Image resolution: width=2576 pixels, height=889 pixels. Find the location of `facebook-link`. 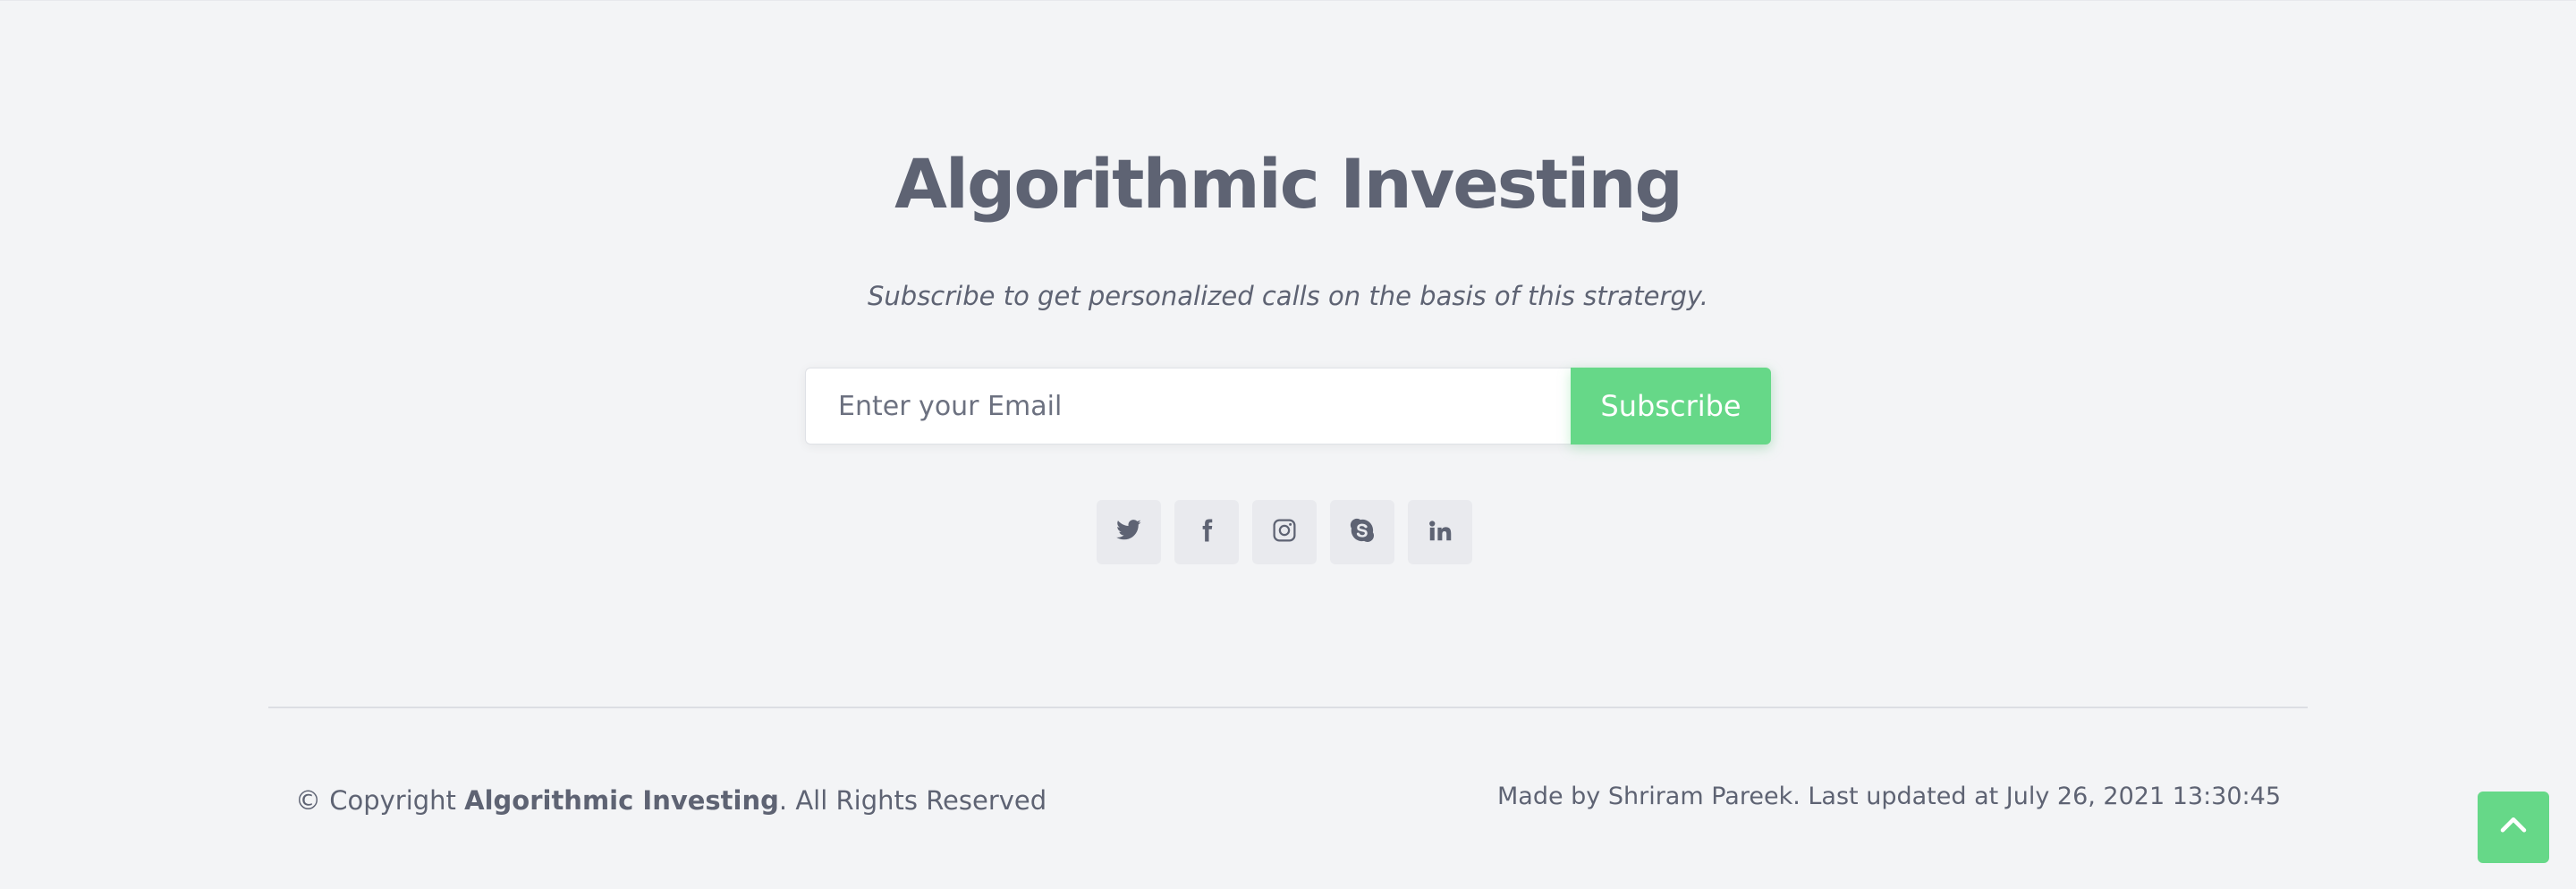

facebook-link is located at coordinates (1206, 532).